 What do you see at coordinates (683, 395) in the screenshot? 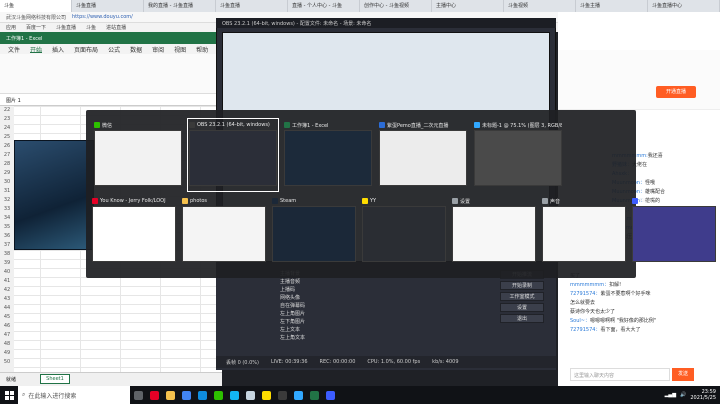
I see `volume-icon: 🔊` at bounding box center [683, 395].